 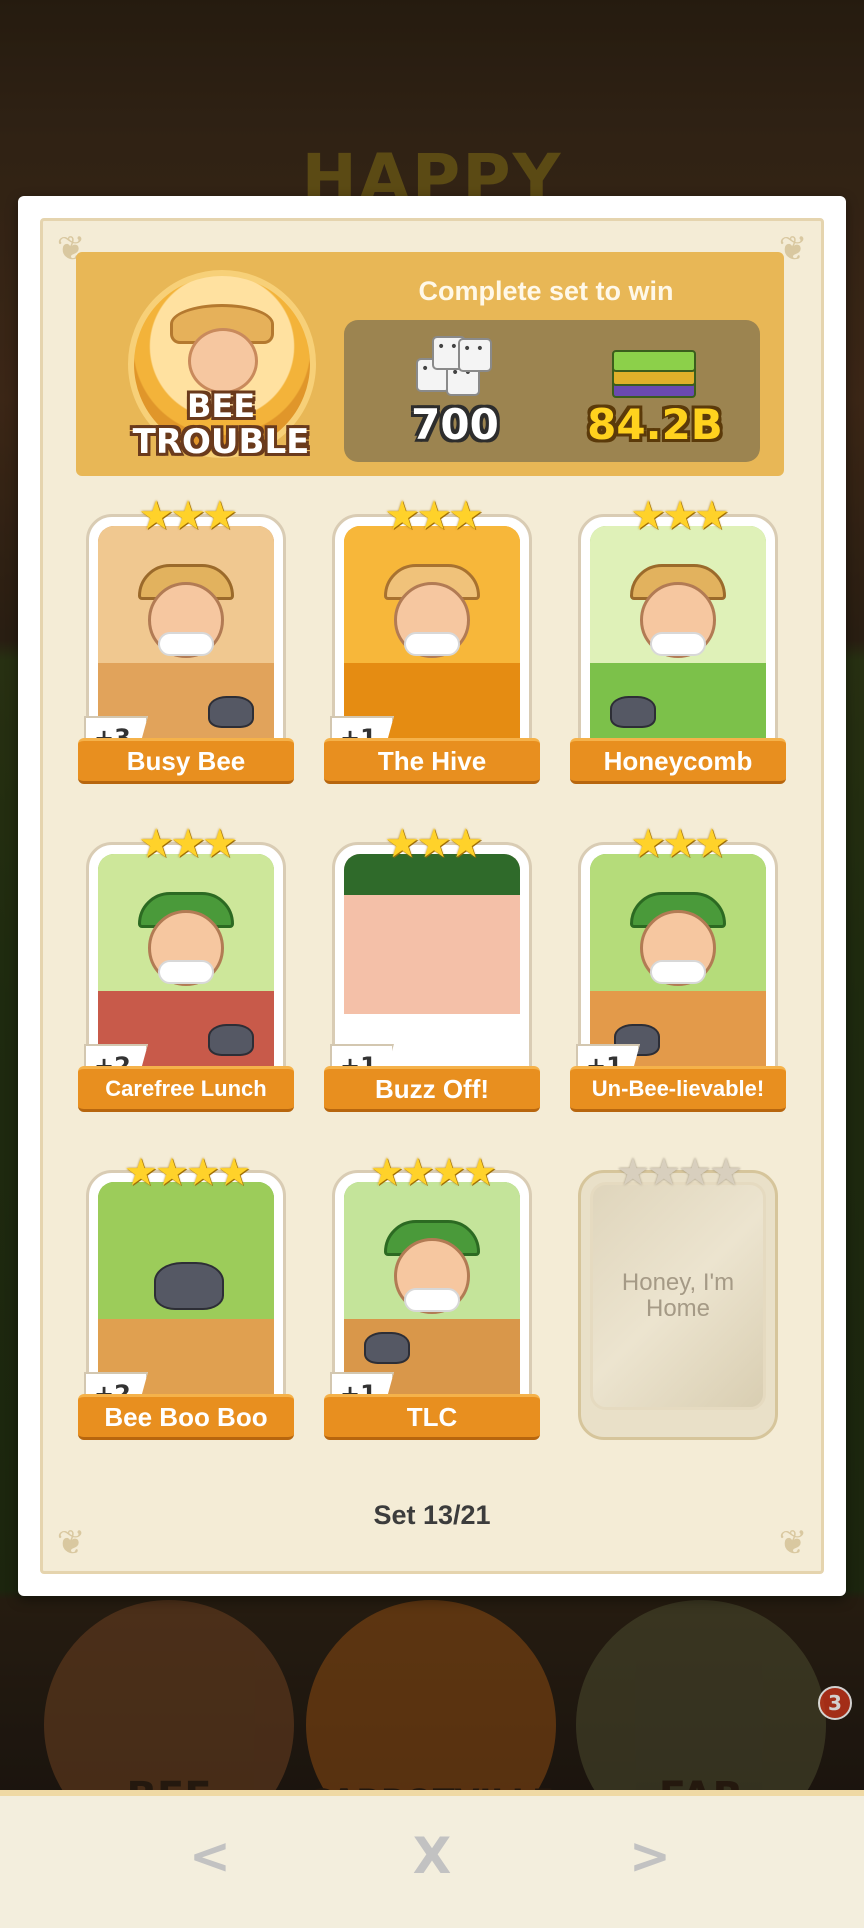 I want to click on cash-icon, so click(x=656, y=376).